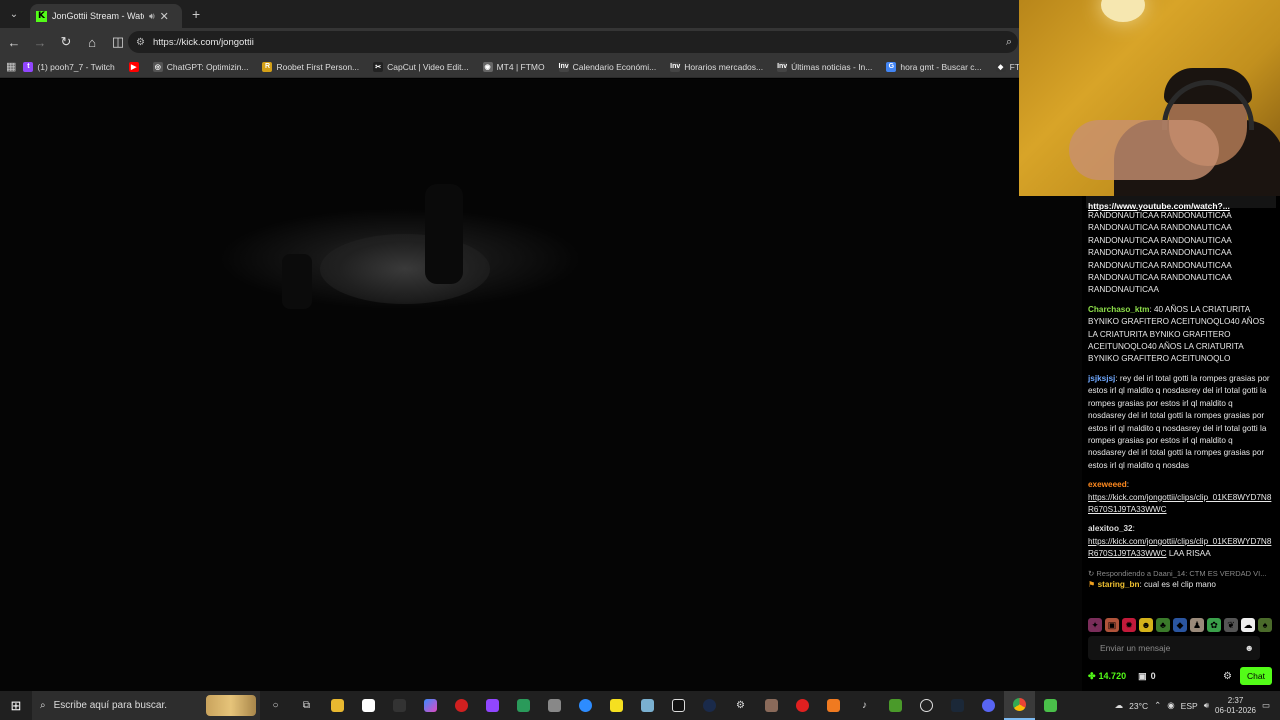  Describe the element at coordinates (1000, 66) in the screenshot. I see `ftmo-icon: ◆` at that location.